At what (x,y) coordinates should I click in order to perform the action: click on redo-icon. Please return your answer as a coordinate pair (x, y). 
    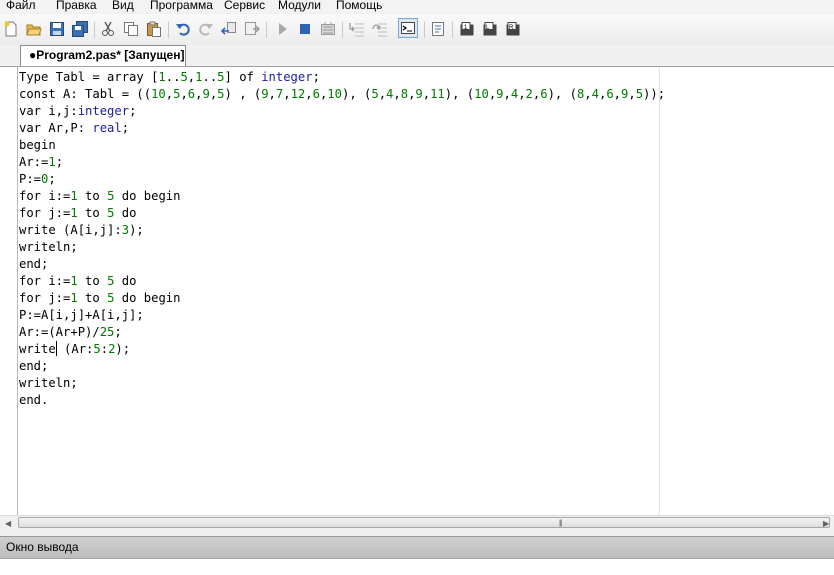
    Looking at the image, I should click on (206, 29).